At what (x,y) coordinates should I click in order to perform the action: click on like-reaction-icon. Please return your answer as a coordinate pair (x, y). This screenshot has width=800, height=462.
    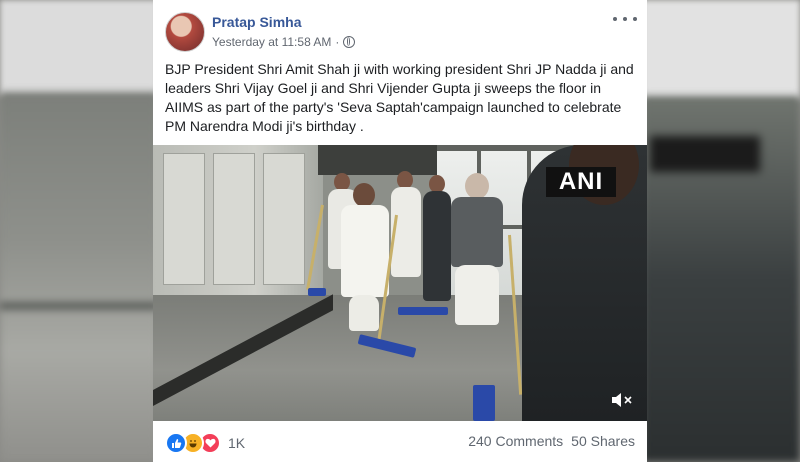
    Looking at the image, I should click on (176, 443).